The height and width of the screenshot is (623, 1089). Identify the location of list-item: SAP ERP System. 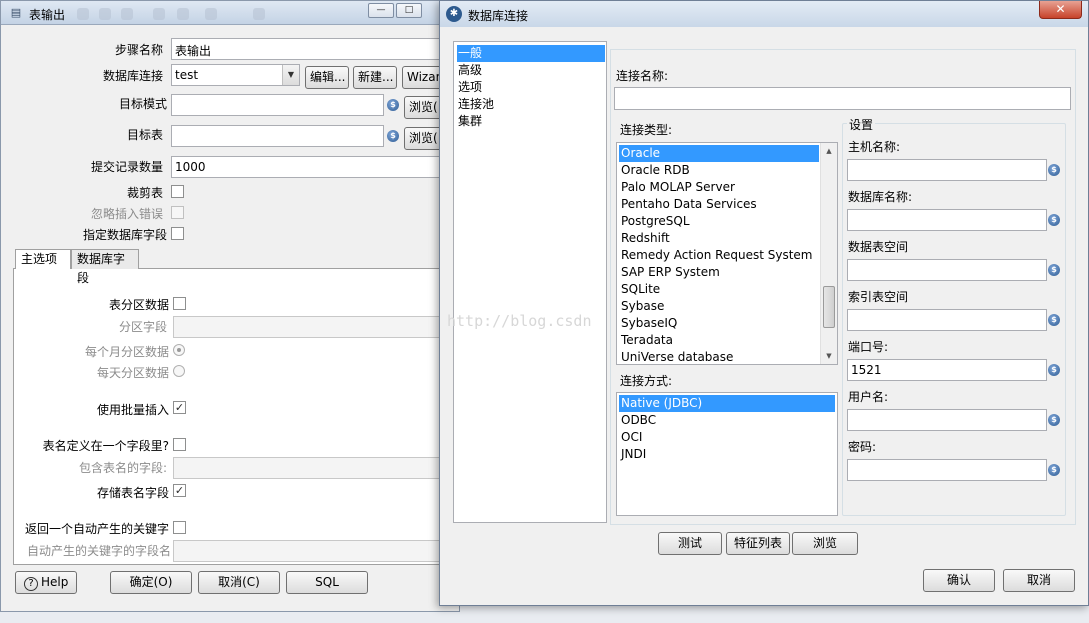
(669, 272).